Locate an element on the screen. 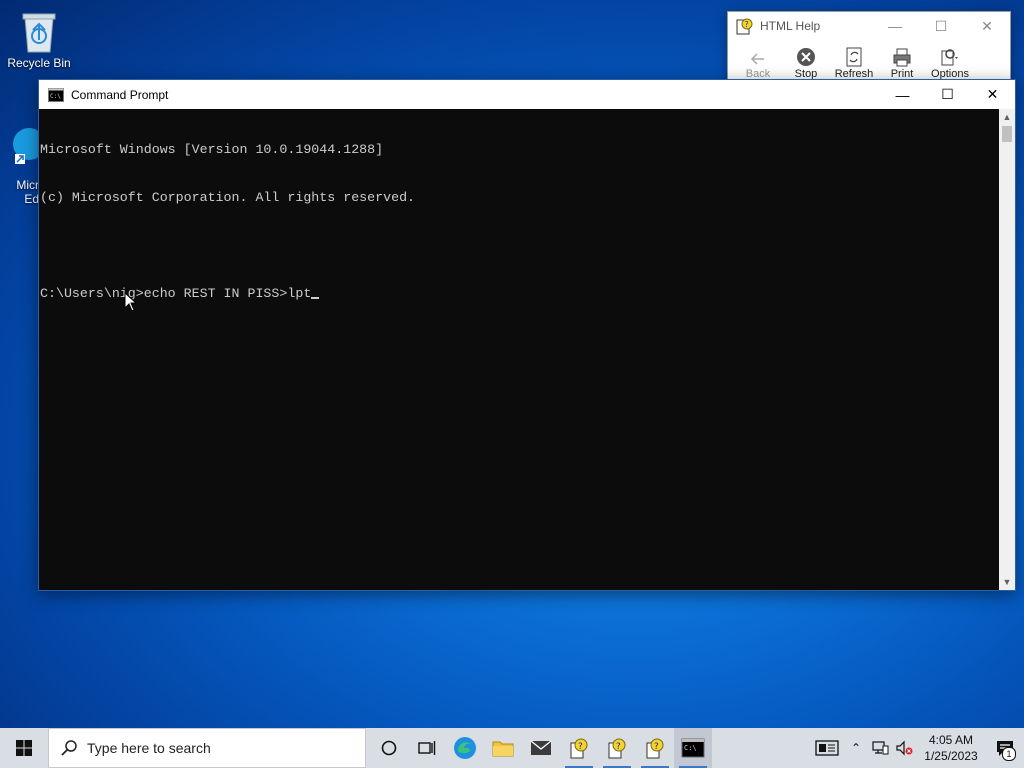 The width and height of the screenshot is (1024, 768). cortana-button is located at coordinates (389, 748).